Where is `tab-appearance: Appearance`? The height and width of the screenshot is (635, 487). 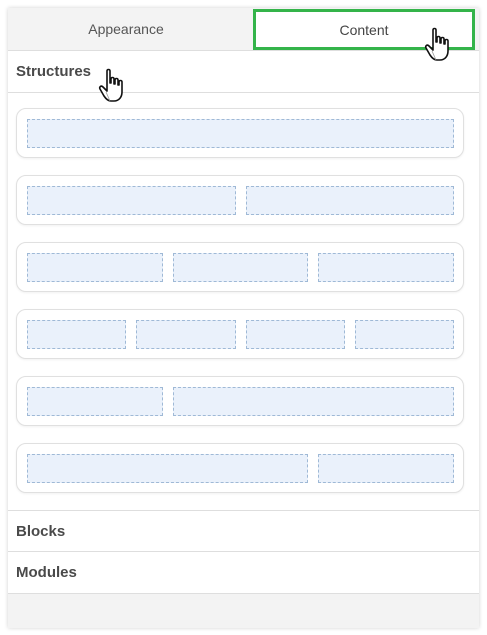 tab-appearance: Appearance is located at coordinates (126, 29).